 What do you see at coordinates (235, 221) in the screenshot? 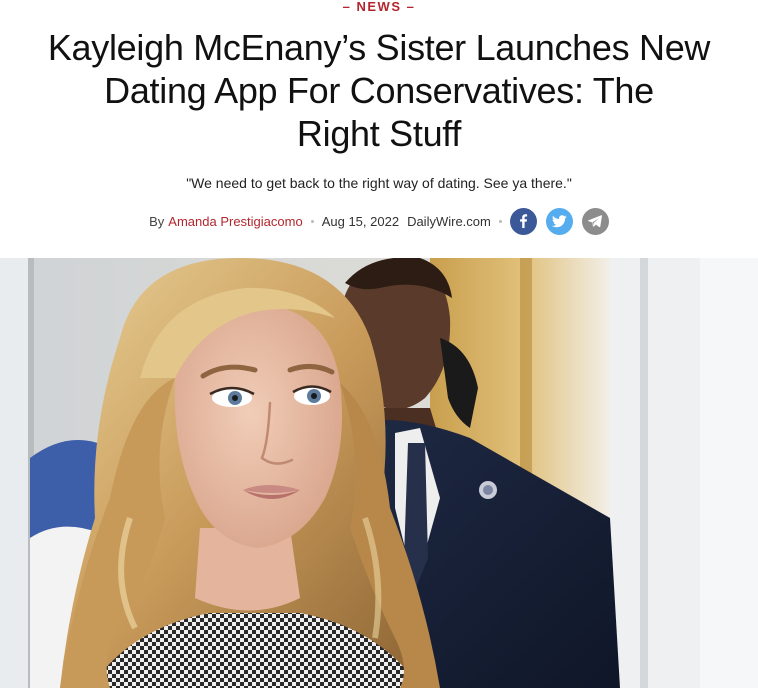
I see `author-link: Amanda Prestigiacomo` at bounding box center [235, 221].